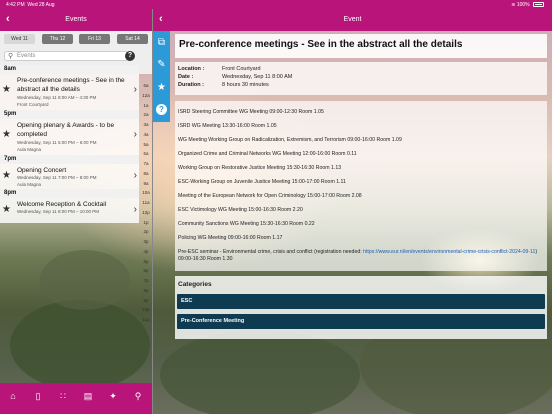 The image size is (552, 414). I want to click on description-line: ISRD WG Meeting 13:30-16:00 Room 1.05, so click(227, 126).